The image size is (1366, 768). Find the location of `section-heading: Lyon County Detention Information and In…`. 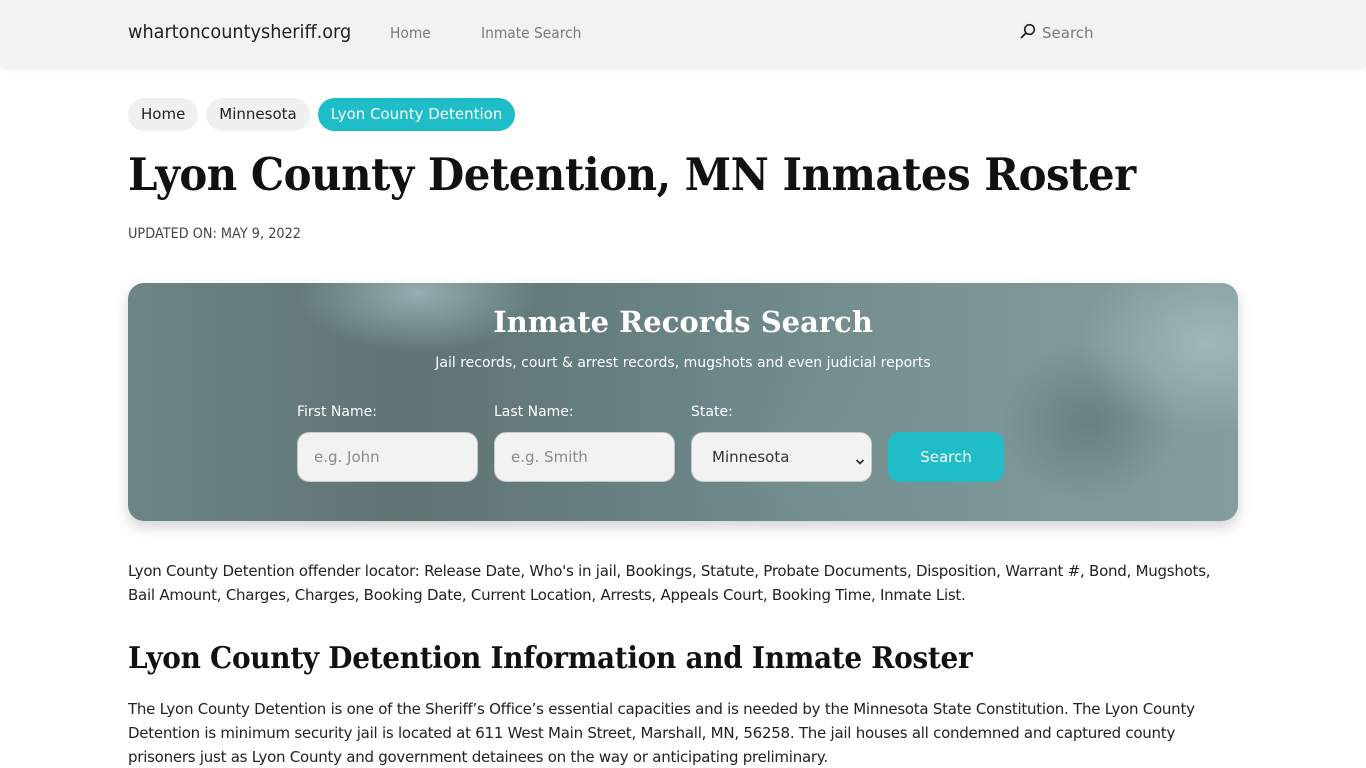

section-heading: Lyon County Detention Information and In… is located at coordinates (550, 658).